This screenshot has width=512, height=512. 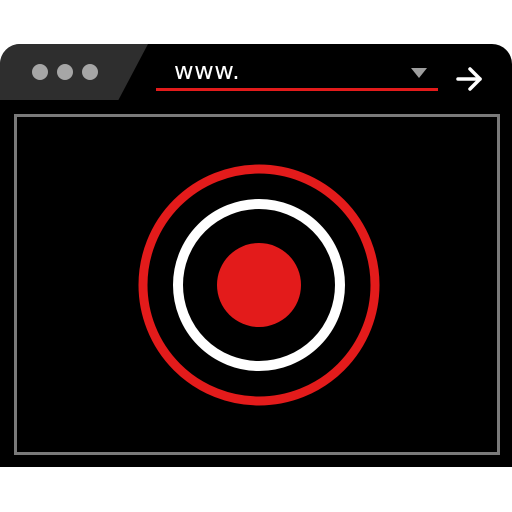 What do you see at coordinates (207, 71) in the screenshot?
I see `address-bar-url: www.` at bounding box center [207, 71].